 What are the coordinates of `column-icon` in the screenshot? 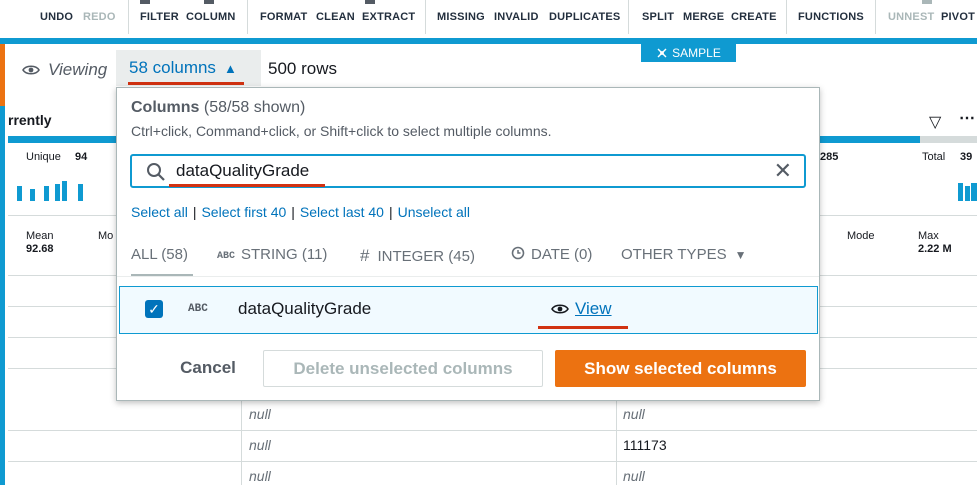 It's located at (209, 2).